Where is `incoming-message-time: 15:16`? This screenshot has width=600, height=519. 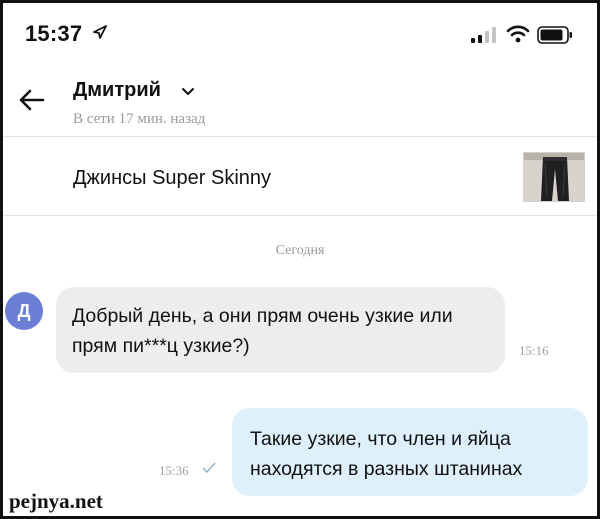 incoming-message-time: 15:16 is located at coordinates (534, 350).